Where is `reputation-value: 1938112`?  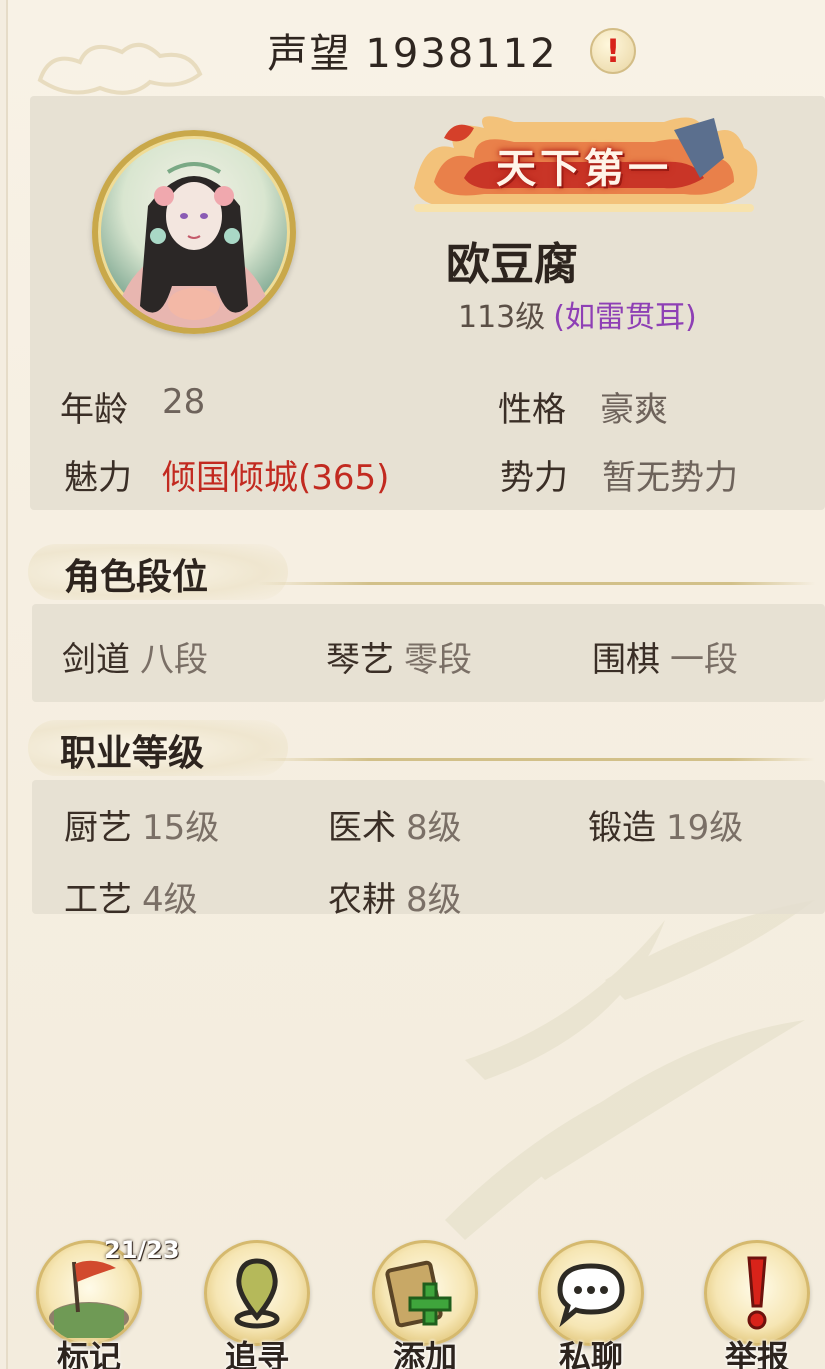 reputation-value: 1938112 is located at coordinates (461, 54).